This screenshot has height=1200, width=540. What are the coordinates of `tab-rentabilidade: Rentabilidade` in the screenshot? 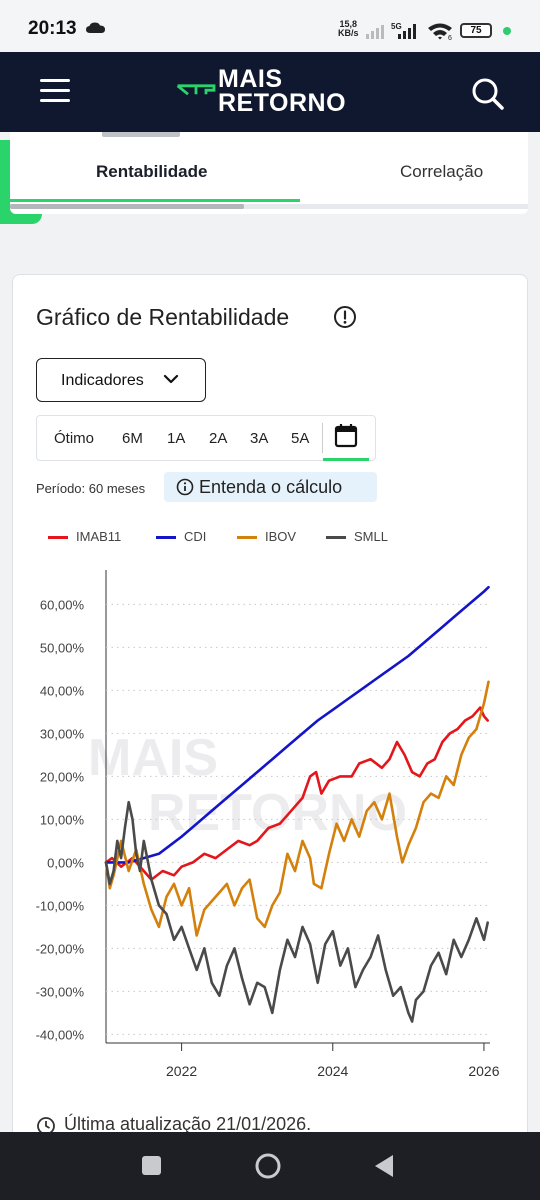 It's located at (151, 172).